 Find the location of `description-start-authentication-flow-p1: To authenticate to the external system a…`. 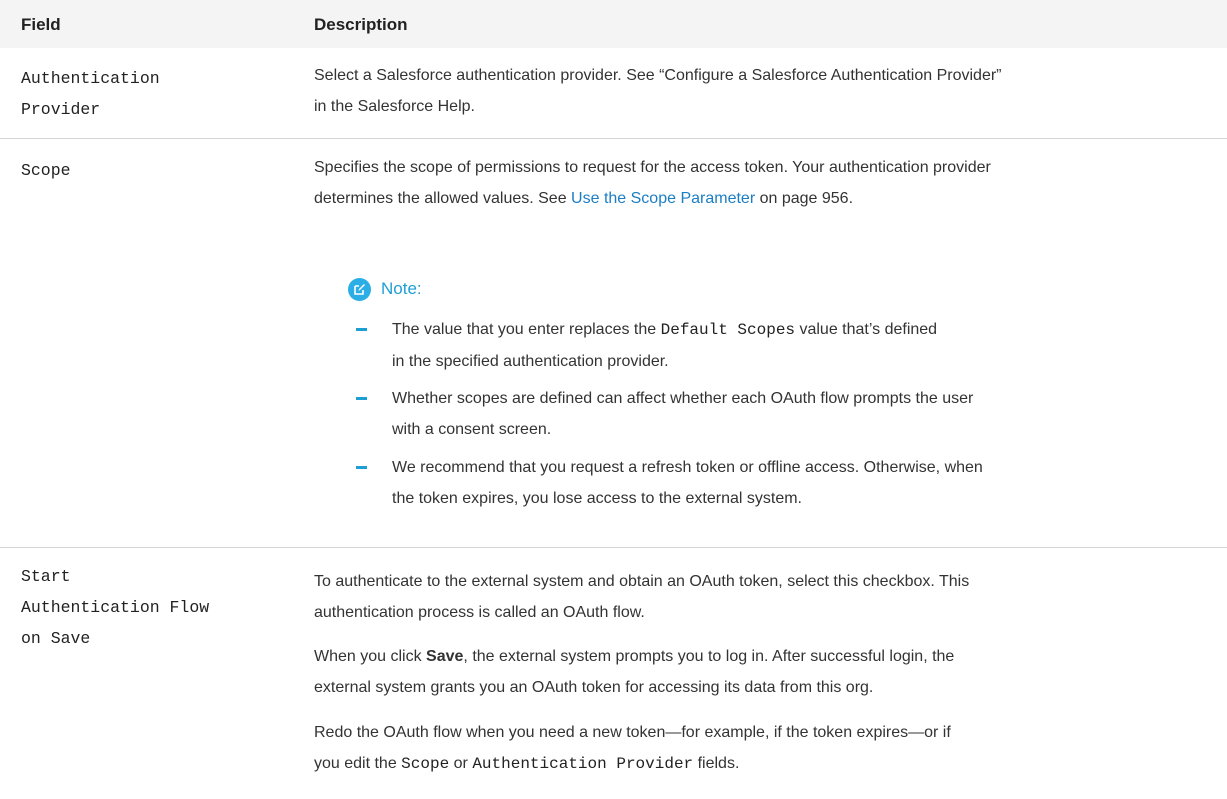

description-start-authentication-flow-p1: To authenticate to the external system a… is located at coordinates (642, 597).